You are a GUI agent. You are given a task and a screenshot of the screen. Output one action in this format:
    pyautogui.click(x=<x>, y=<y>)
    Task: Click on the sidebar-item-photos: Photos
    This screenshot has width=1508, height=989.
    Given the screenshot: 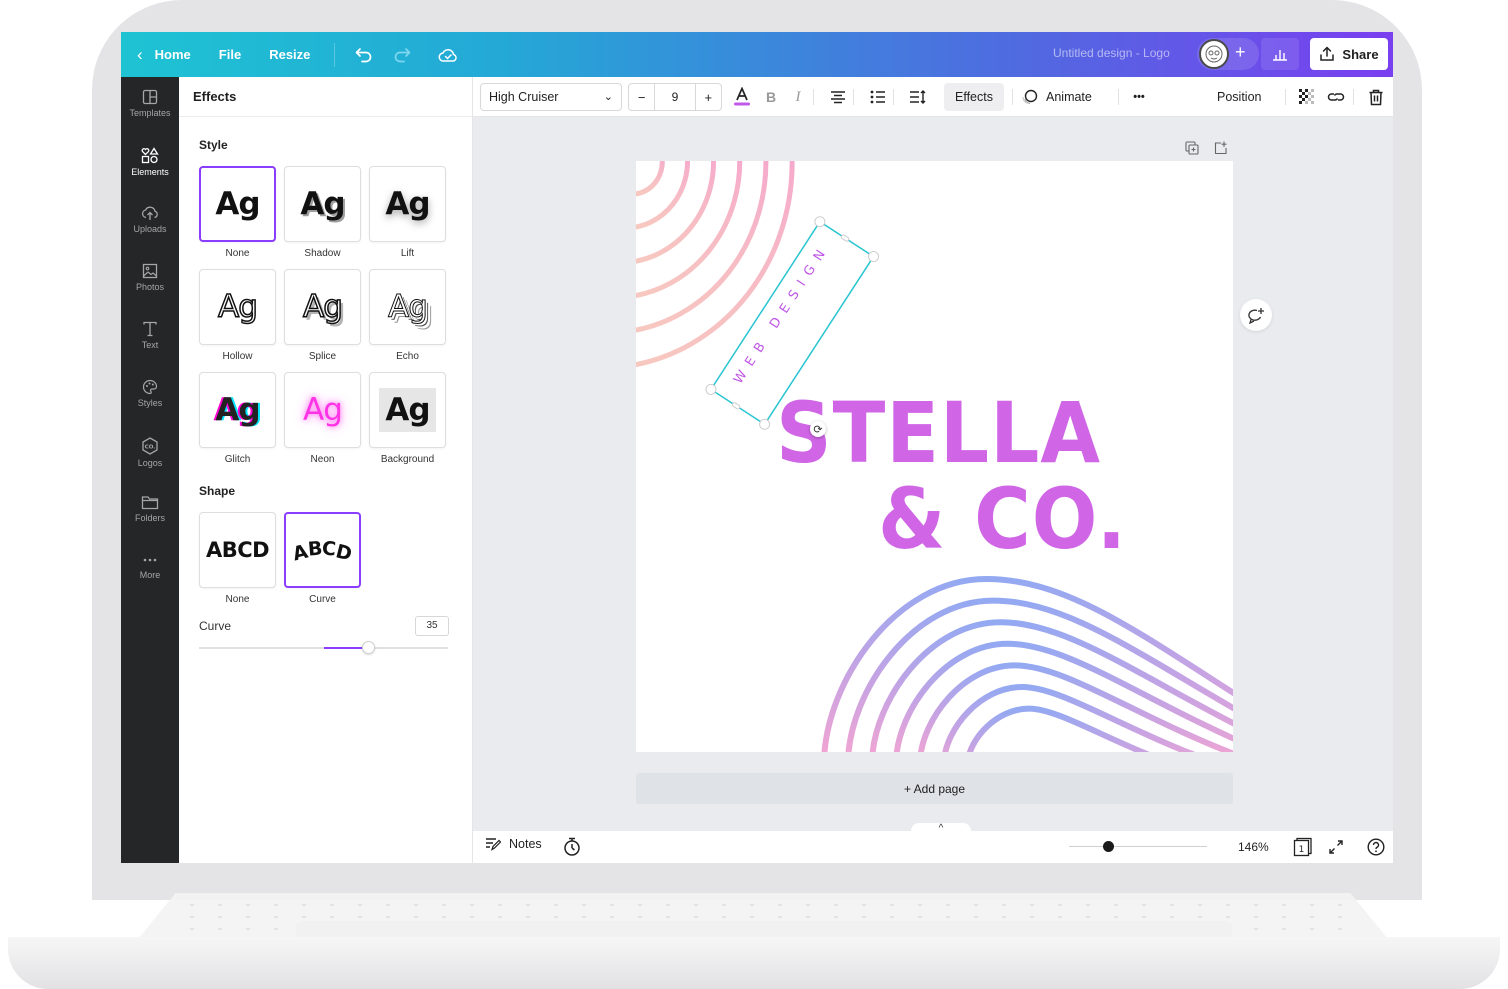 What is the action you would take?
    pyautogui.click(x=150, y=279)
    